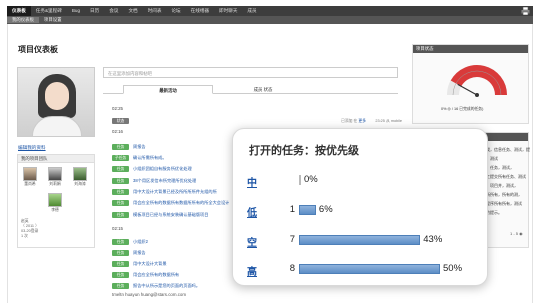  What do you see at coordinates (494, 212) in the screenshot?
I see `activity-line: 的提示。` at bounding box center [494, 212].